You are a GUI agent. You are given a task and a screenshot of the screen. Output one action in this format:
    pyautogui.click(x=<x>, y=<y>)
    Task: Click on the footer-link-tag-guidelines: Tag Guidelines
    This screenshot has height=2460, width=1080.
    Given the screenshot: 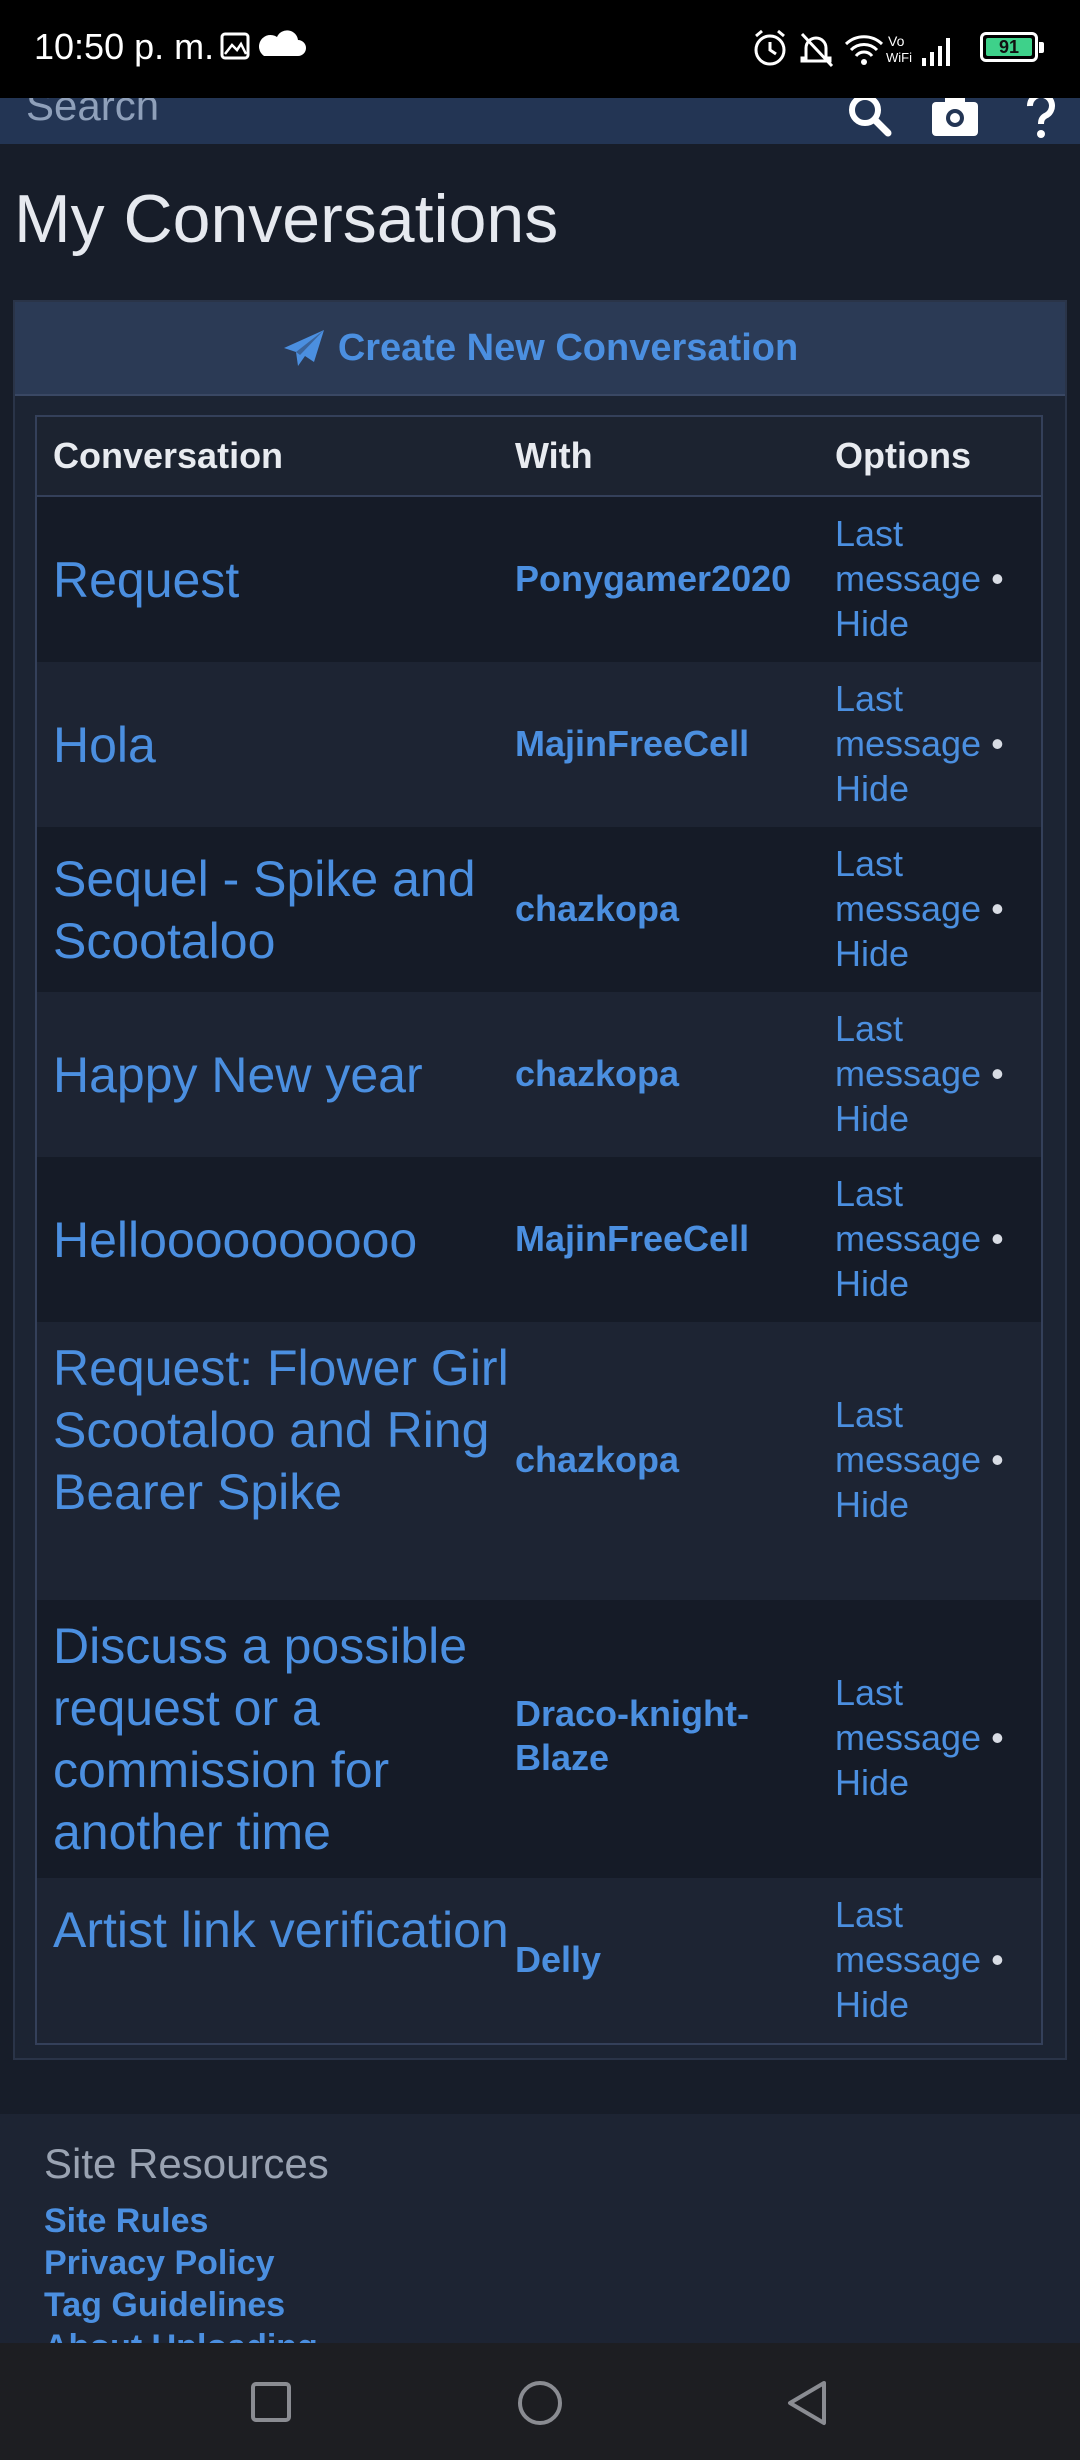 What is the action you would take?
    pyautogui.click(x=164, y=2305)
    